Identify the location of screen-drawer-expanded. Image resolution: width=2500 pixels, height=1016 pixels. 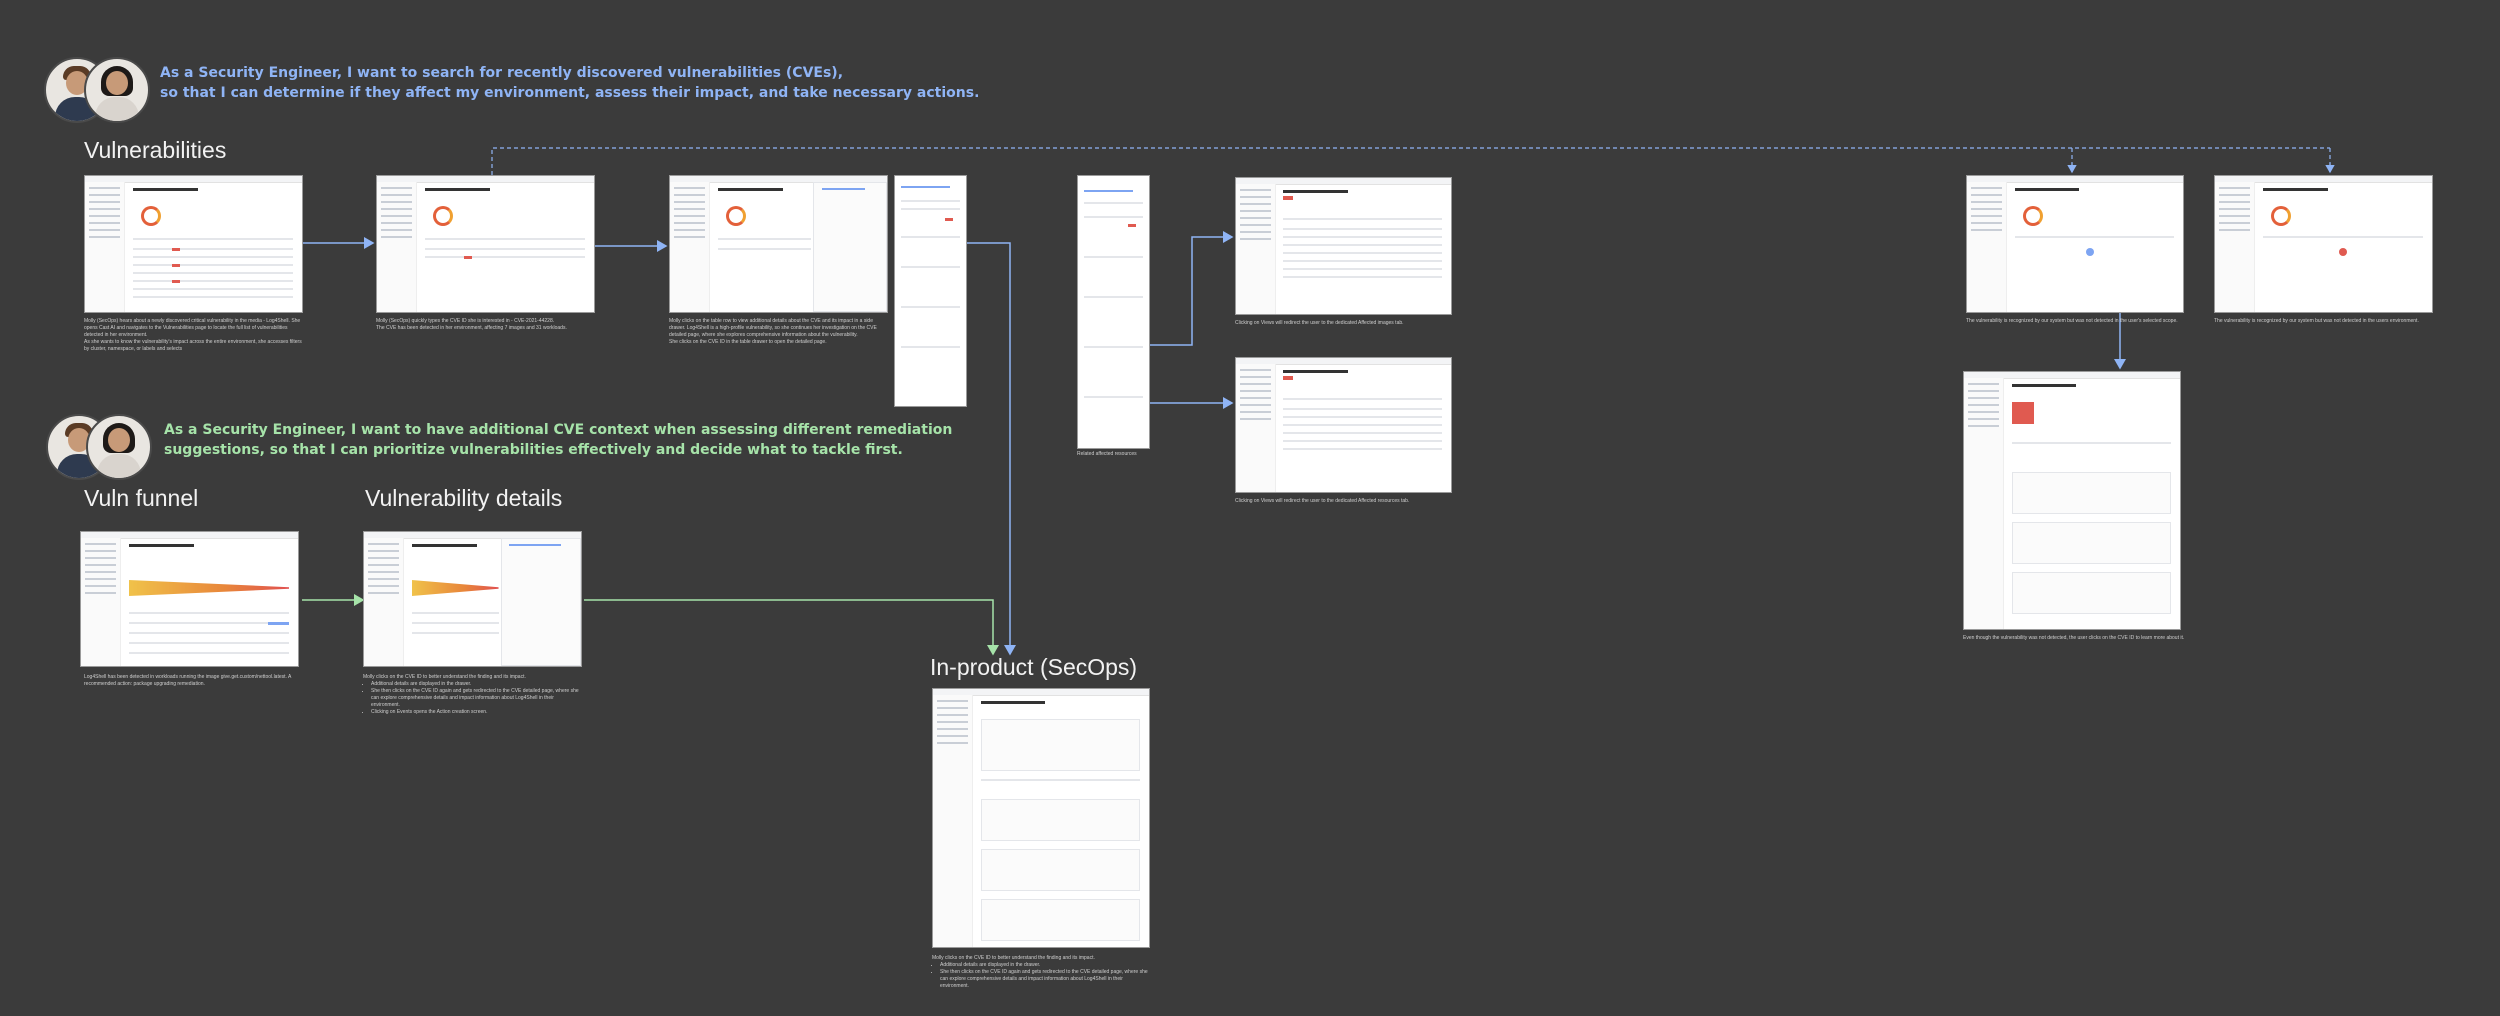
(930, 291).